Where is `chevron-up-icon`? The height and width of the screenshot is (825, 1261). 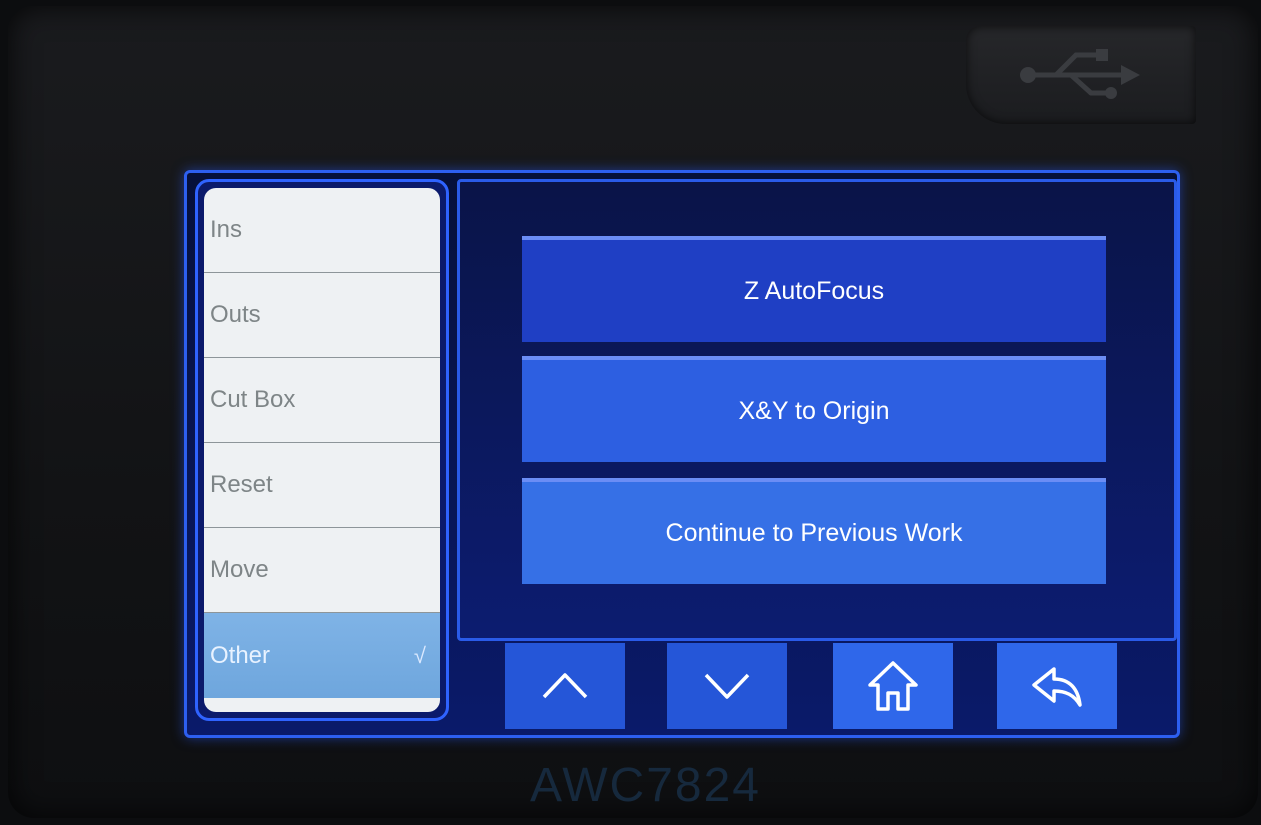 chevron-up-icon is located at coordinates (565, 686).